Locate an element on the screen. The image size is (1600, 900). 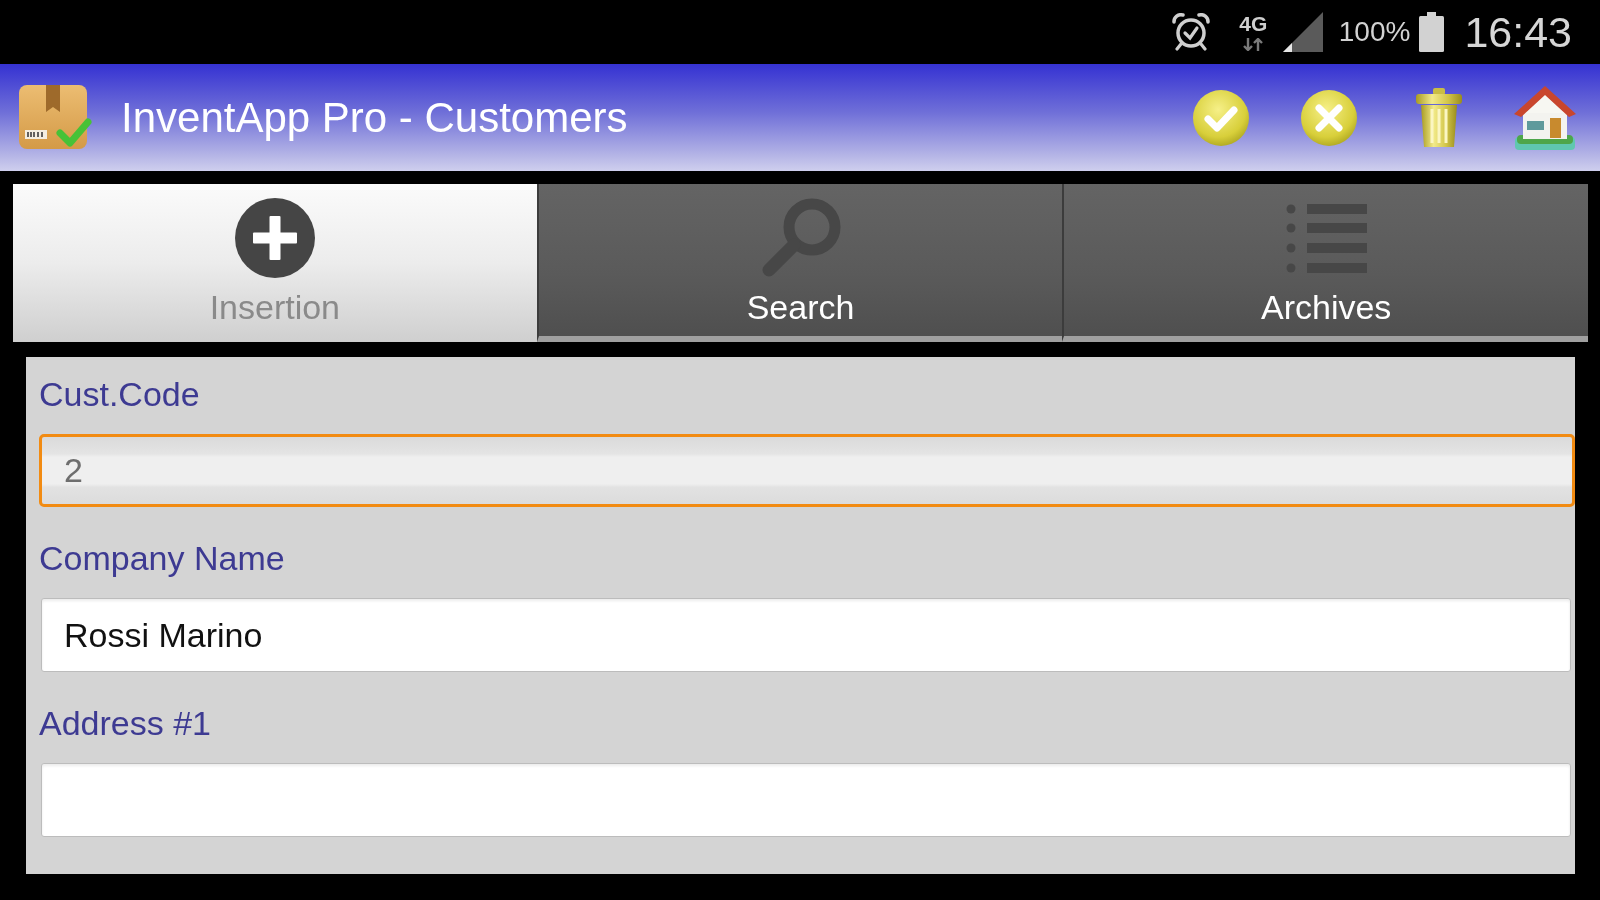
battery-percent: 100% is located at coordinates (1374, 32).